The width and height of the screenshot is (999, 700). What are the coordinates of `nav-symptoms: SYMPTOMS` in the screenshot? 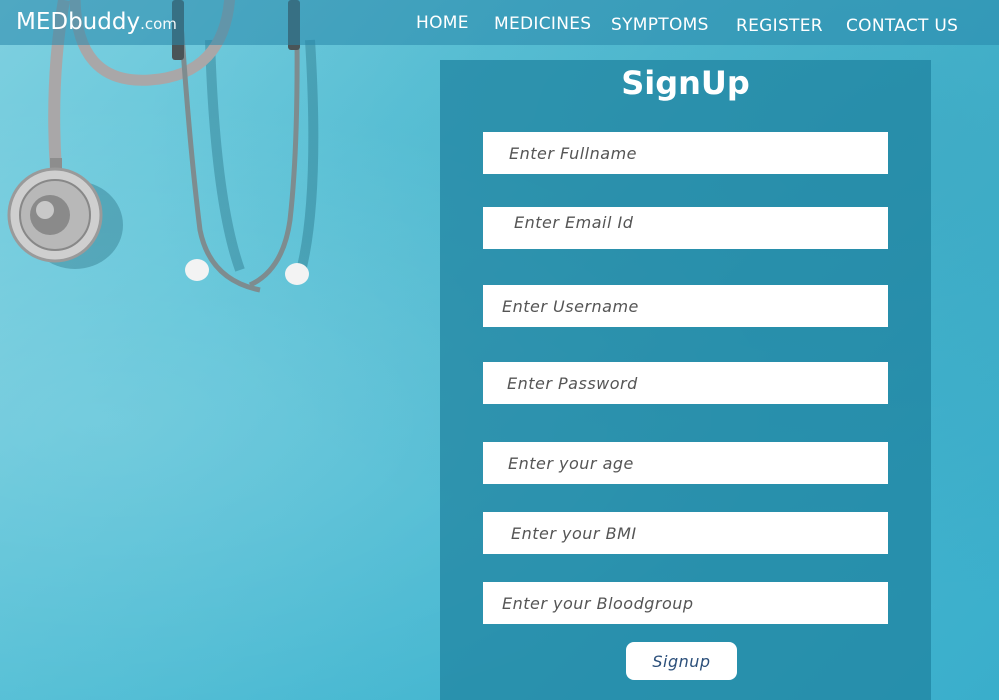 It's located at (660, 25).